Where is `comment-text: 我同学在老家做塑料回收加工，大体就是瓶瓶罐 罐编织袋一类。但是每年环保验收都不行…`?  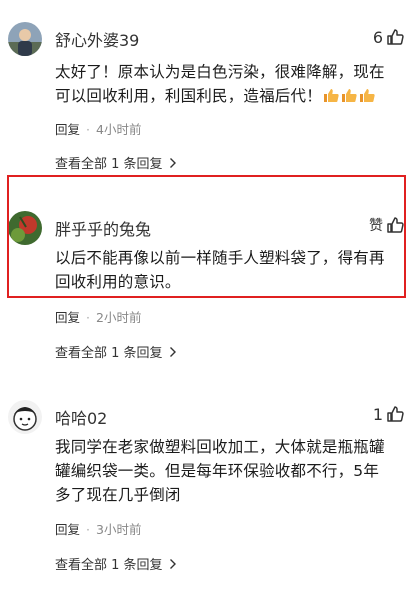
comment-text: 我同学在老家做塑料回收加工，大体就是瓶瓶罐 罐编织袋一类。但是每年环保验收都不行… is located at coordinates (229, 471).